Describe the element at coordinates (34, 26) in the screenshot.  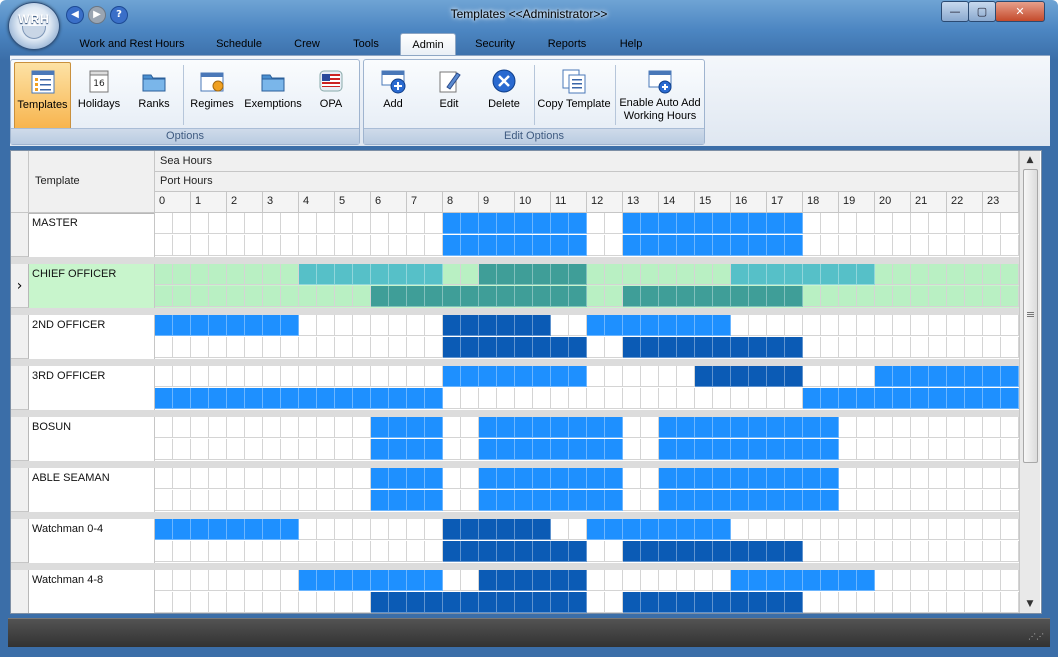
I see `app-logo-button: WRH` at that location.